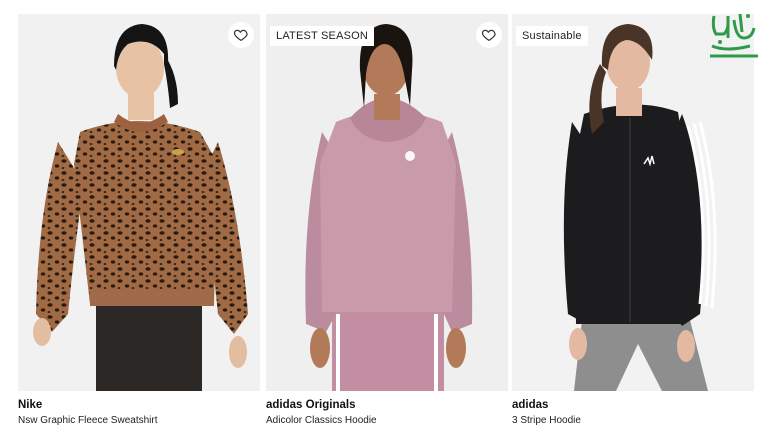  I want to click on product-name: 3 Stripe Hoodie, so click(546, 420).